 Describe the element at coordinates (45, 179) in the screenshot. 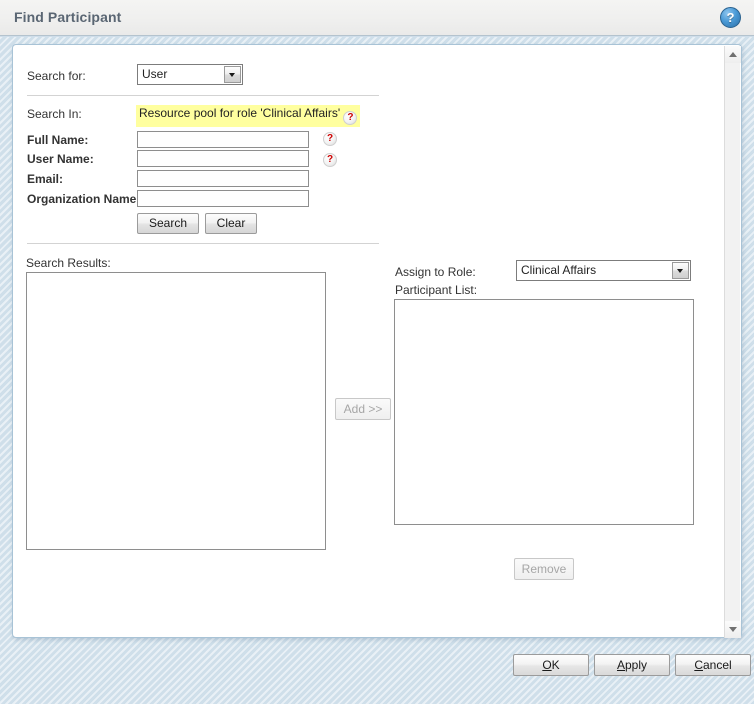

I see `email-label: Email:` at that location.